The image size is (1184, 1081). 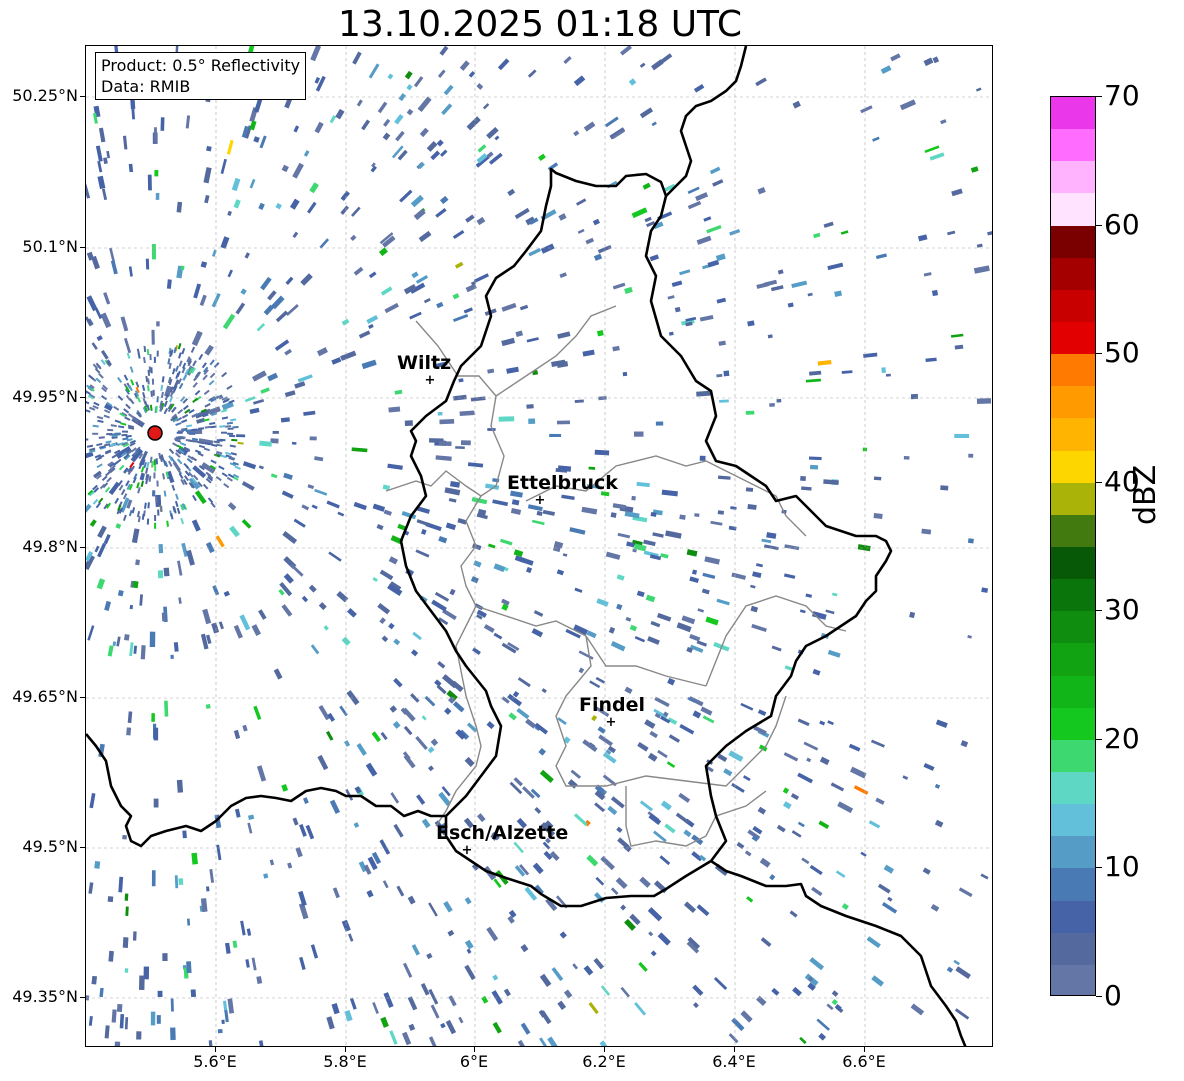 I want to click on colorbar-segment, so click(x=1073, y=563).